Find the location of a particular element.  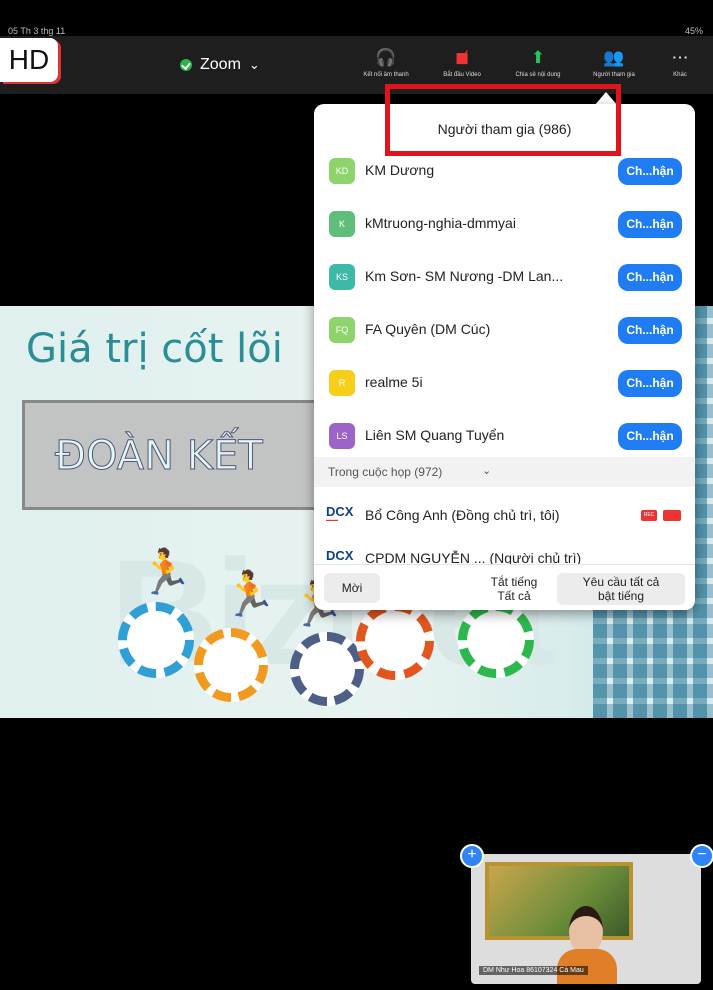

ask-unmute-line2: bật tiếng is located at coordinates (621, 596).